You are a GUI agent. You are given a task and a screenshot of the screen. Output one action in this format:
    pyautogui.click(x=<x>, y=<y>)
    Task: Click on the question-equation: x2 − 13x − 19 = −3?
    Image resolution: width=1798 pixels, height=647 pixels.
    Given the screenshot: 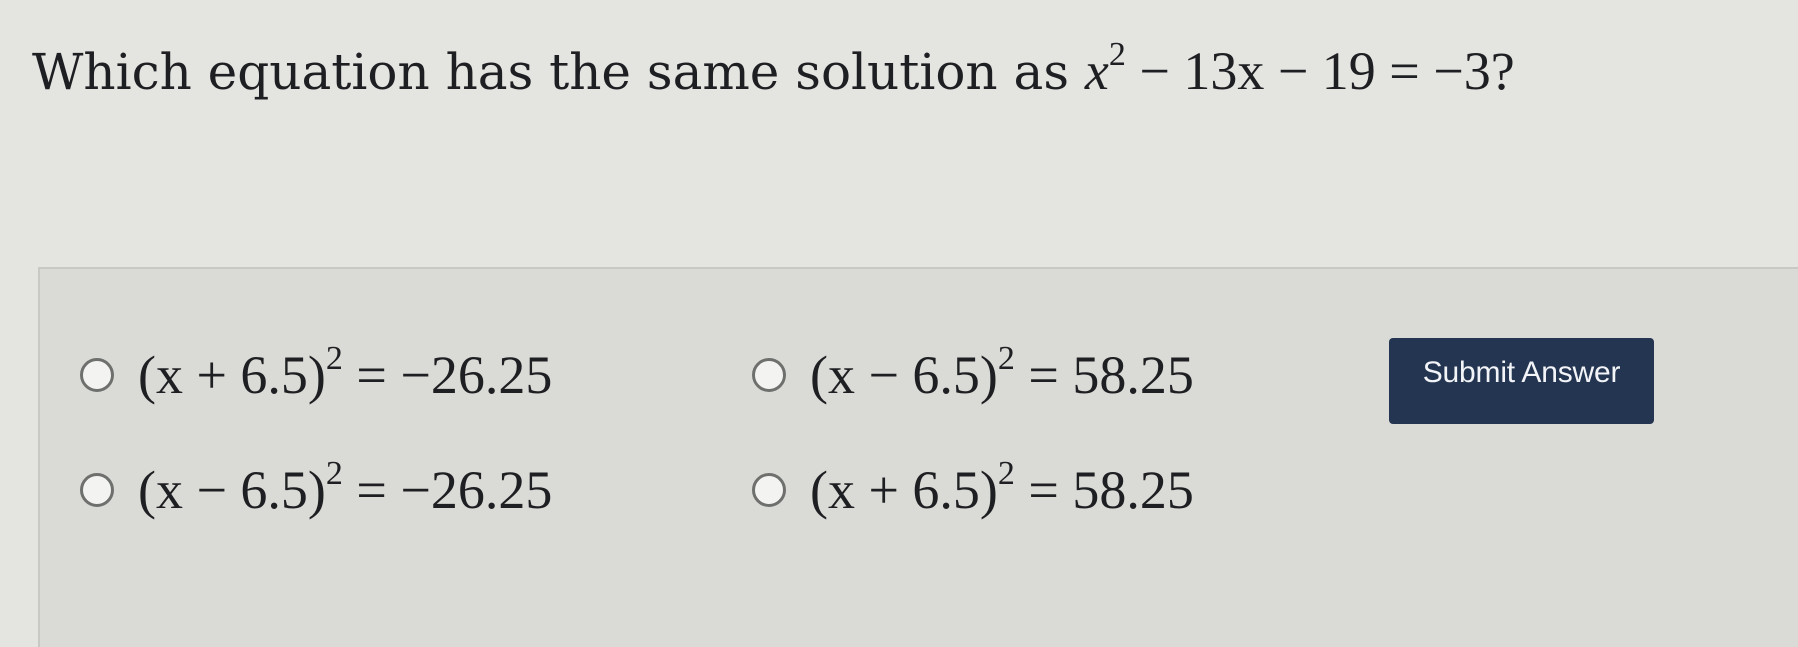 What is the action you would take?
    pyautogui.click(x=1299, y=70)
    